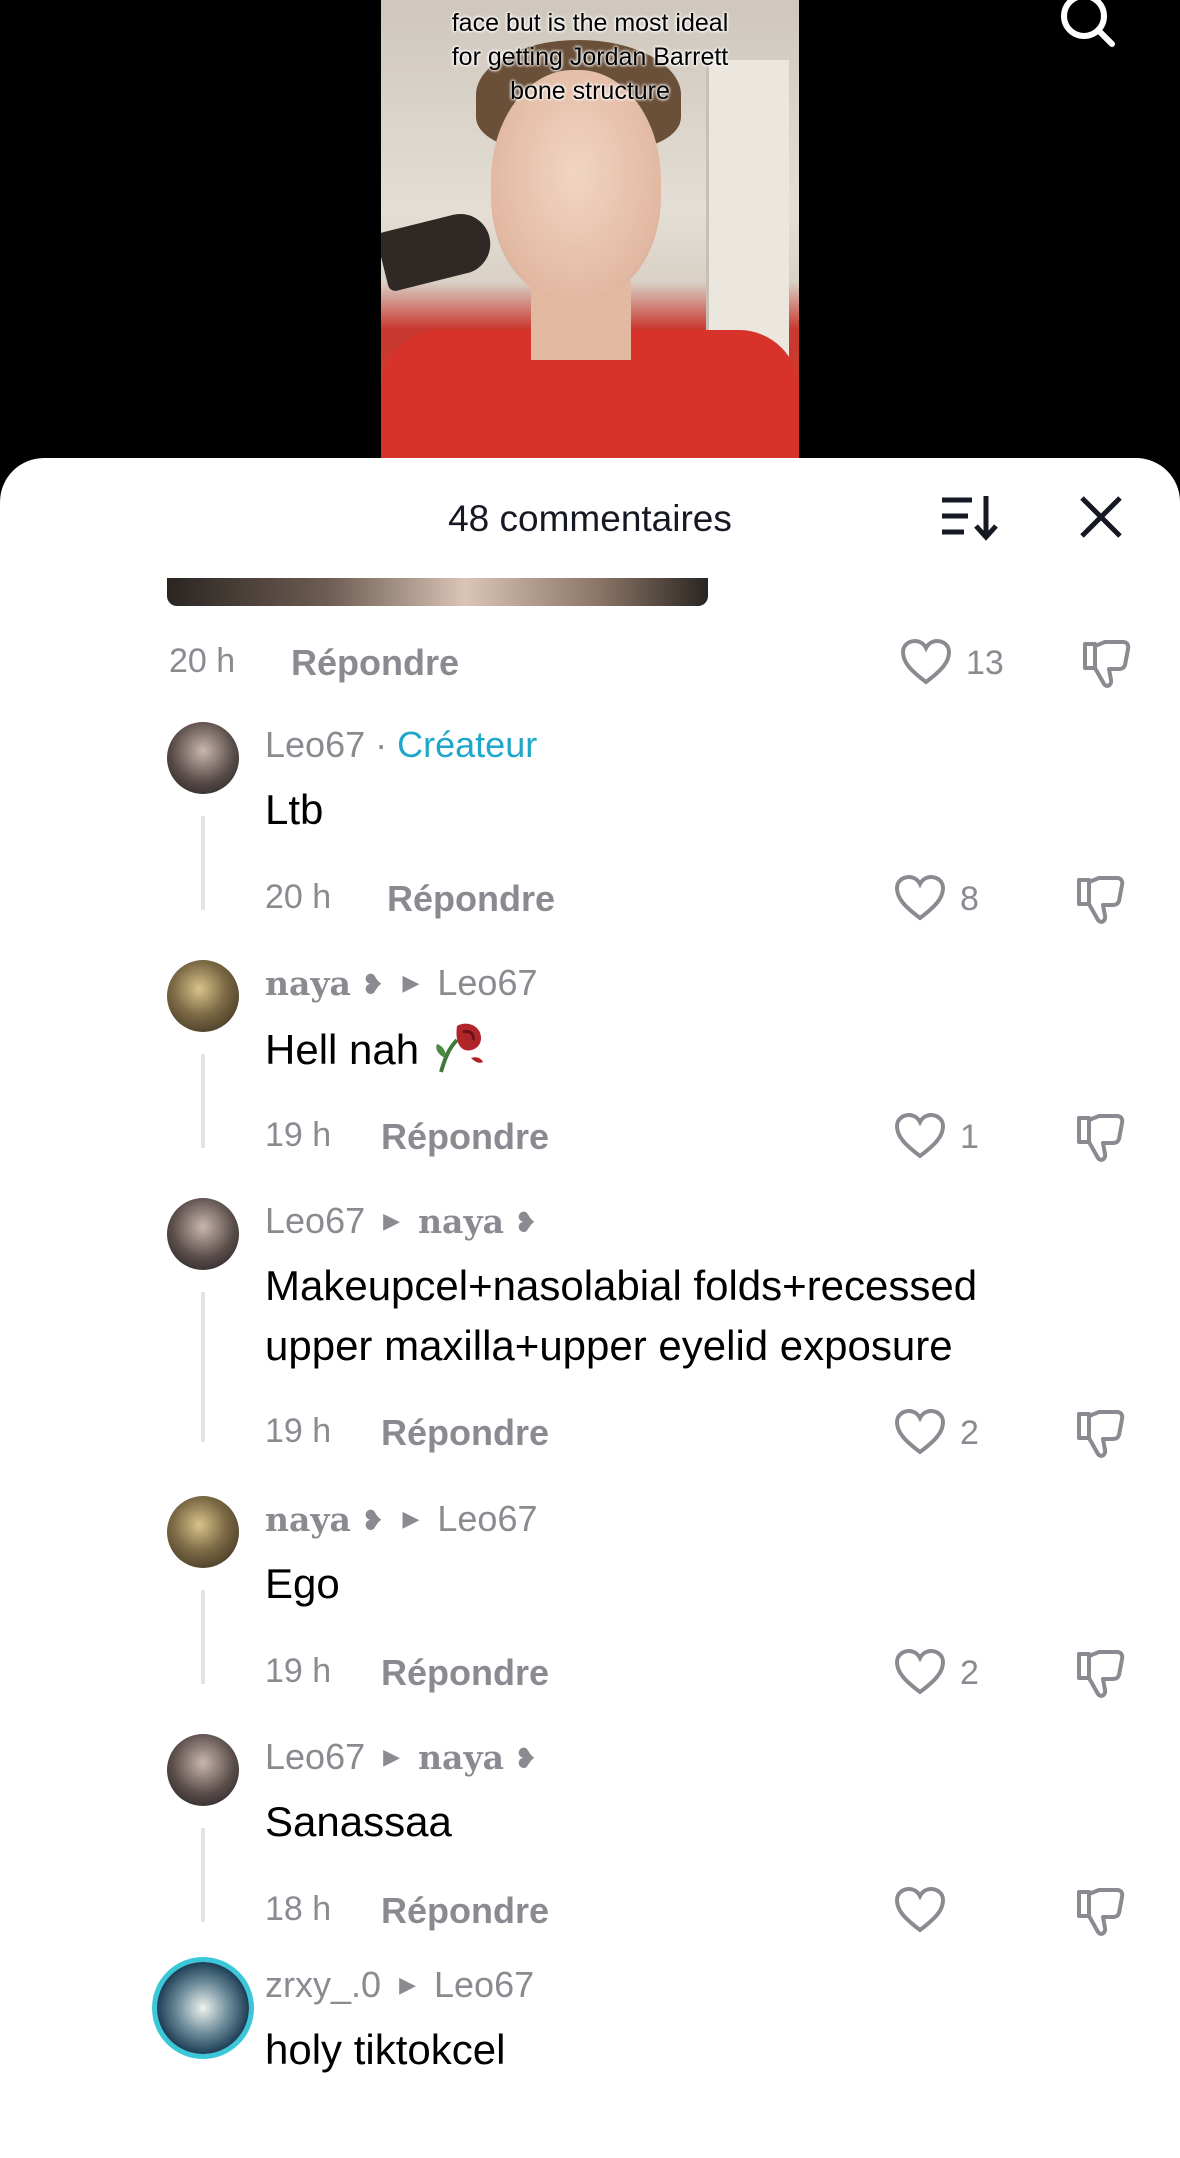  What do you see at coordinates (358, 1821) in the screenshot?
I see `comment-text: Sanassaa` at bounding box center [358, 1821].